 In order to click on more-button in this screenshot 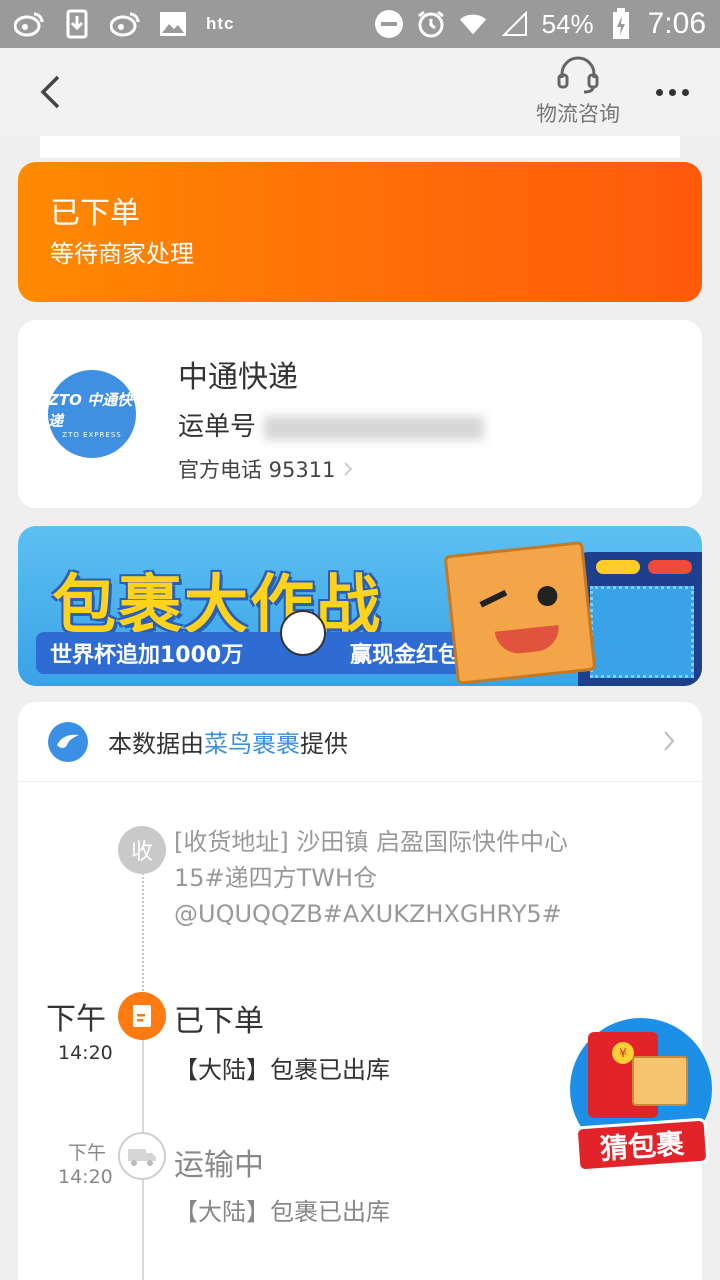, I will do `click(672, 92)`.